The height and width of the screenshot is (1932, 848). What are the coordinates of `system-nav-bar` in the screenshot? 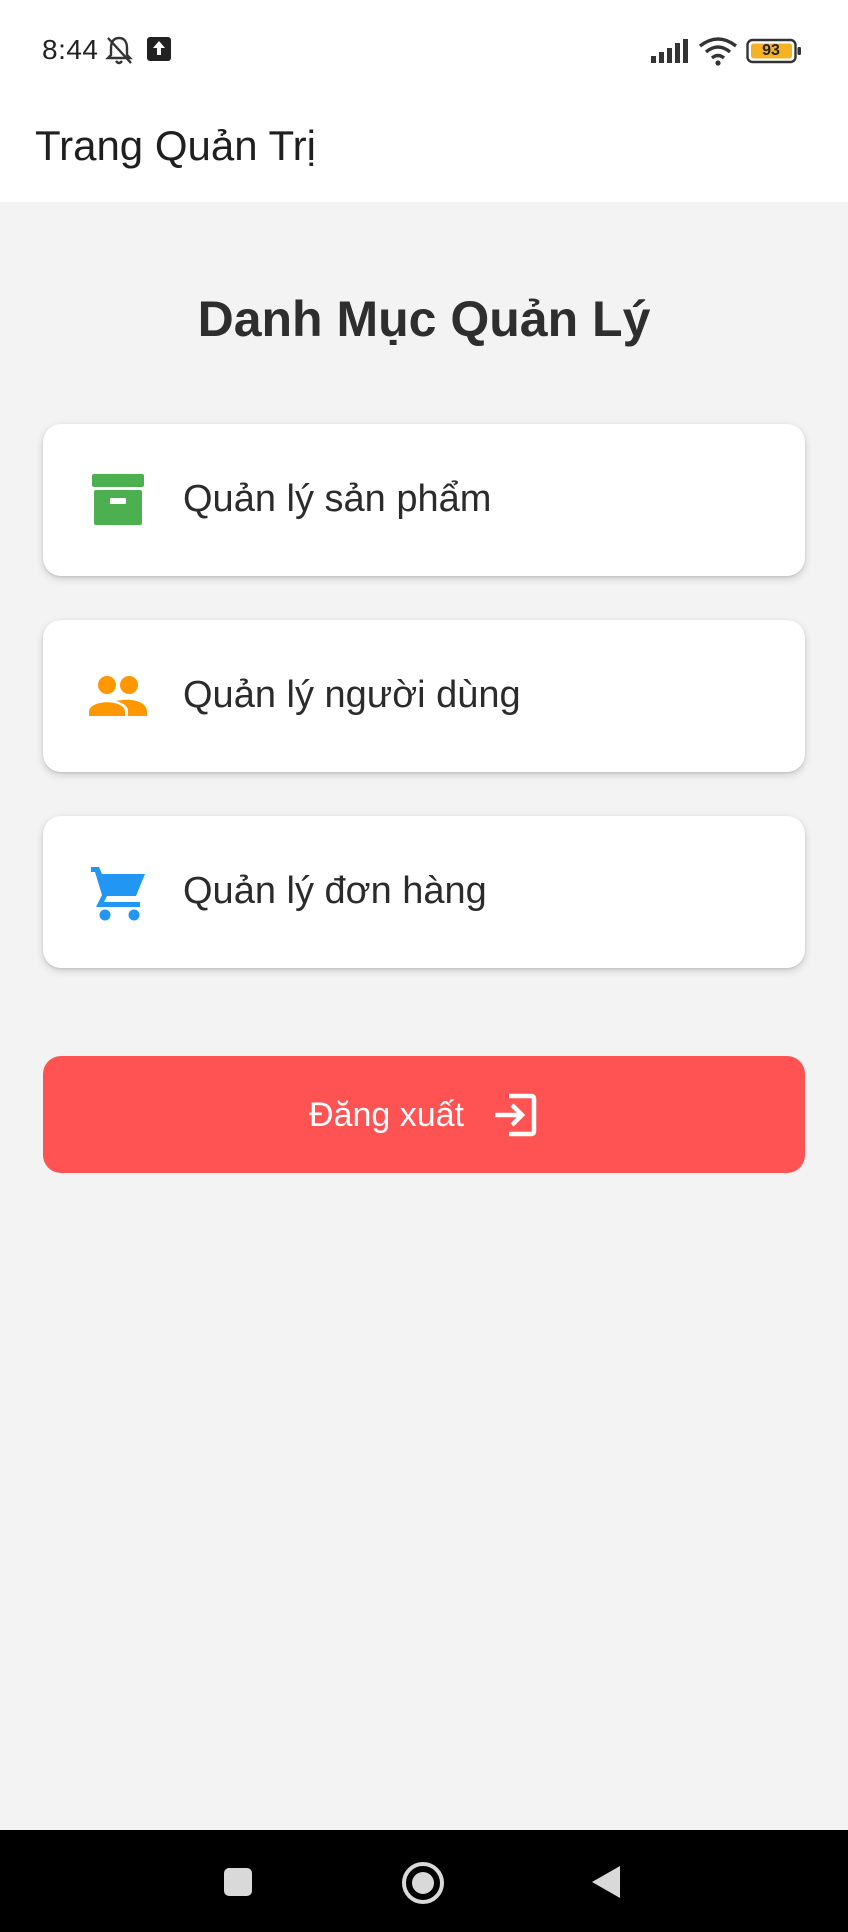 It's located at (424, 1881).